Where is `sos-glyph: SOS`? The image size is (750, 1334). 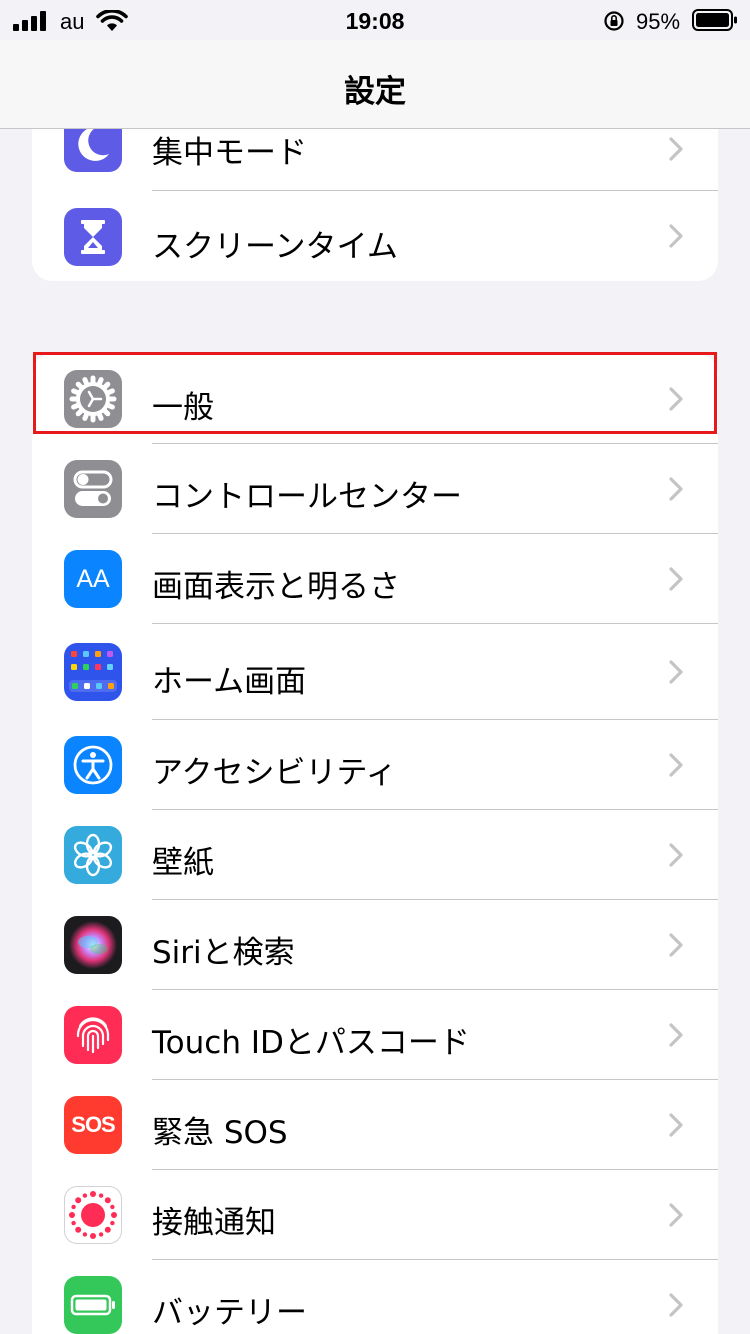
sos-glyph: SOS is located at coordinates (93, 1124).